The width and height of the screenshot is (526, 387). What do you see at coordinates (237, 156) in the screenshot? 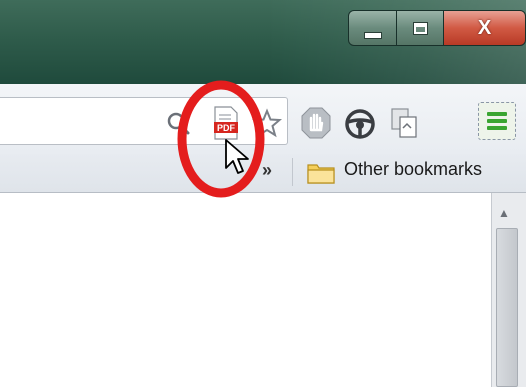
I see `mouse-cursor-icon` at bounding box center [237, 156].